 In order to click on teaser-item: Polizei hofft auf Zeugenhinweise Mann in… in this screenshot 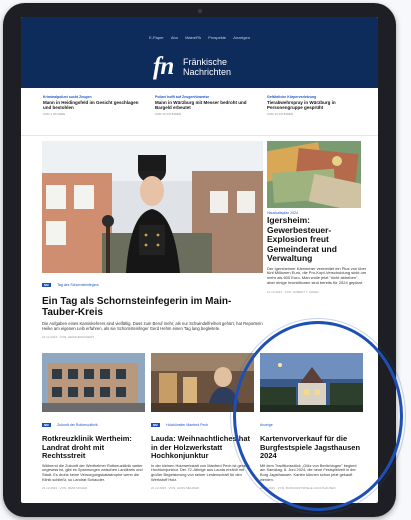, I will do `click(207, 105)`.